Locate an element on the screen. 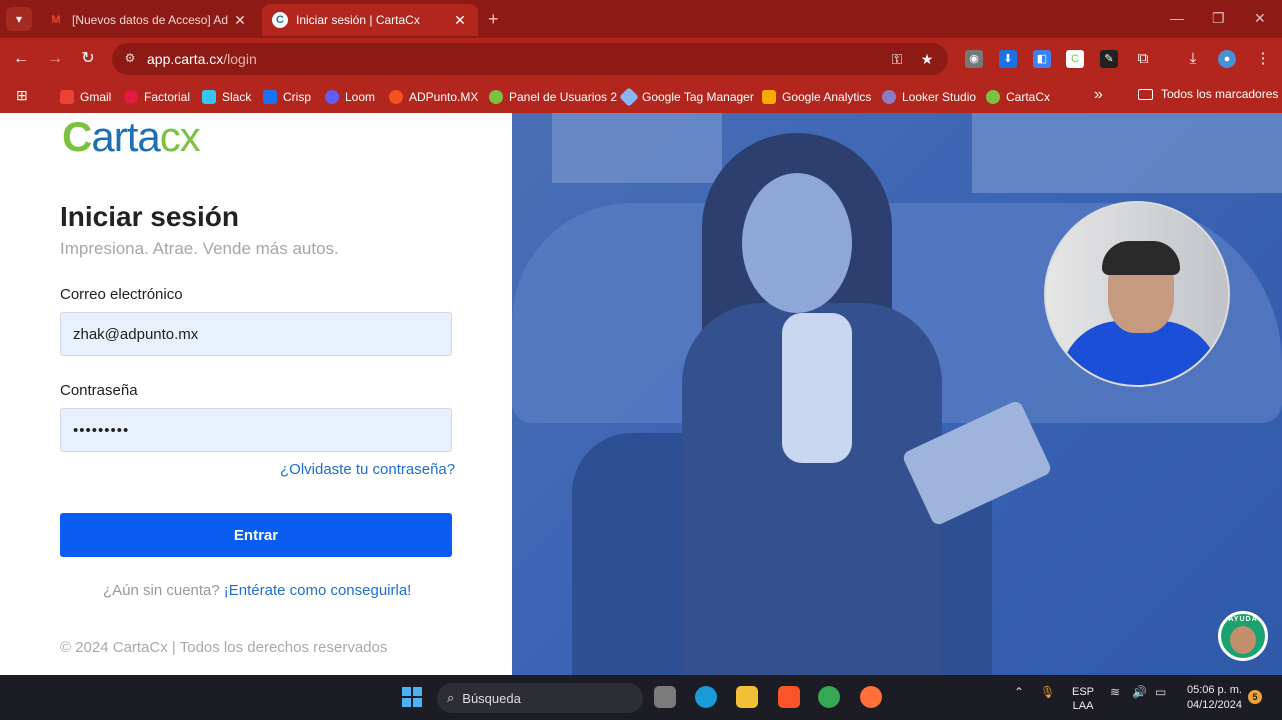 The width and height of the screenshot is (1282, 720). bookmark-star-icon: ★ is located at coordinates (927, 59).